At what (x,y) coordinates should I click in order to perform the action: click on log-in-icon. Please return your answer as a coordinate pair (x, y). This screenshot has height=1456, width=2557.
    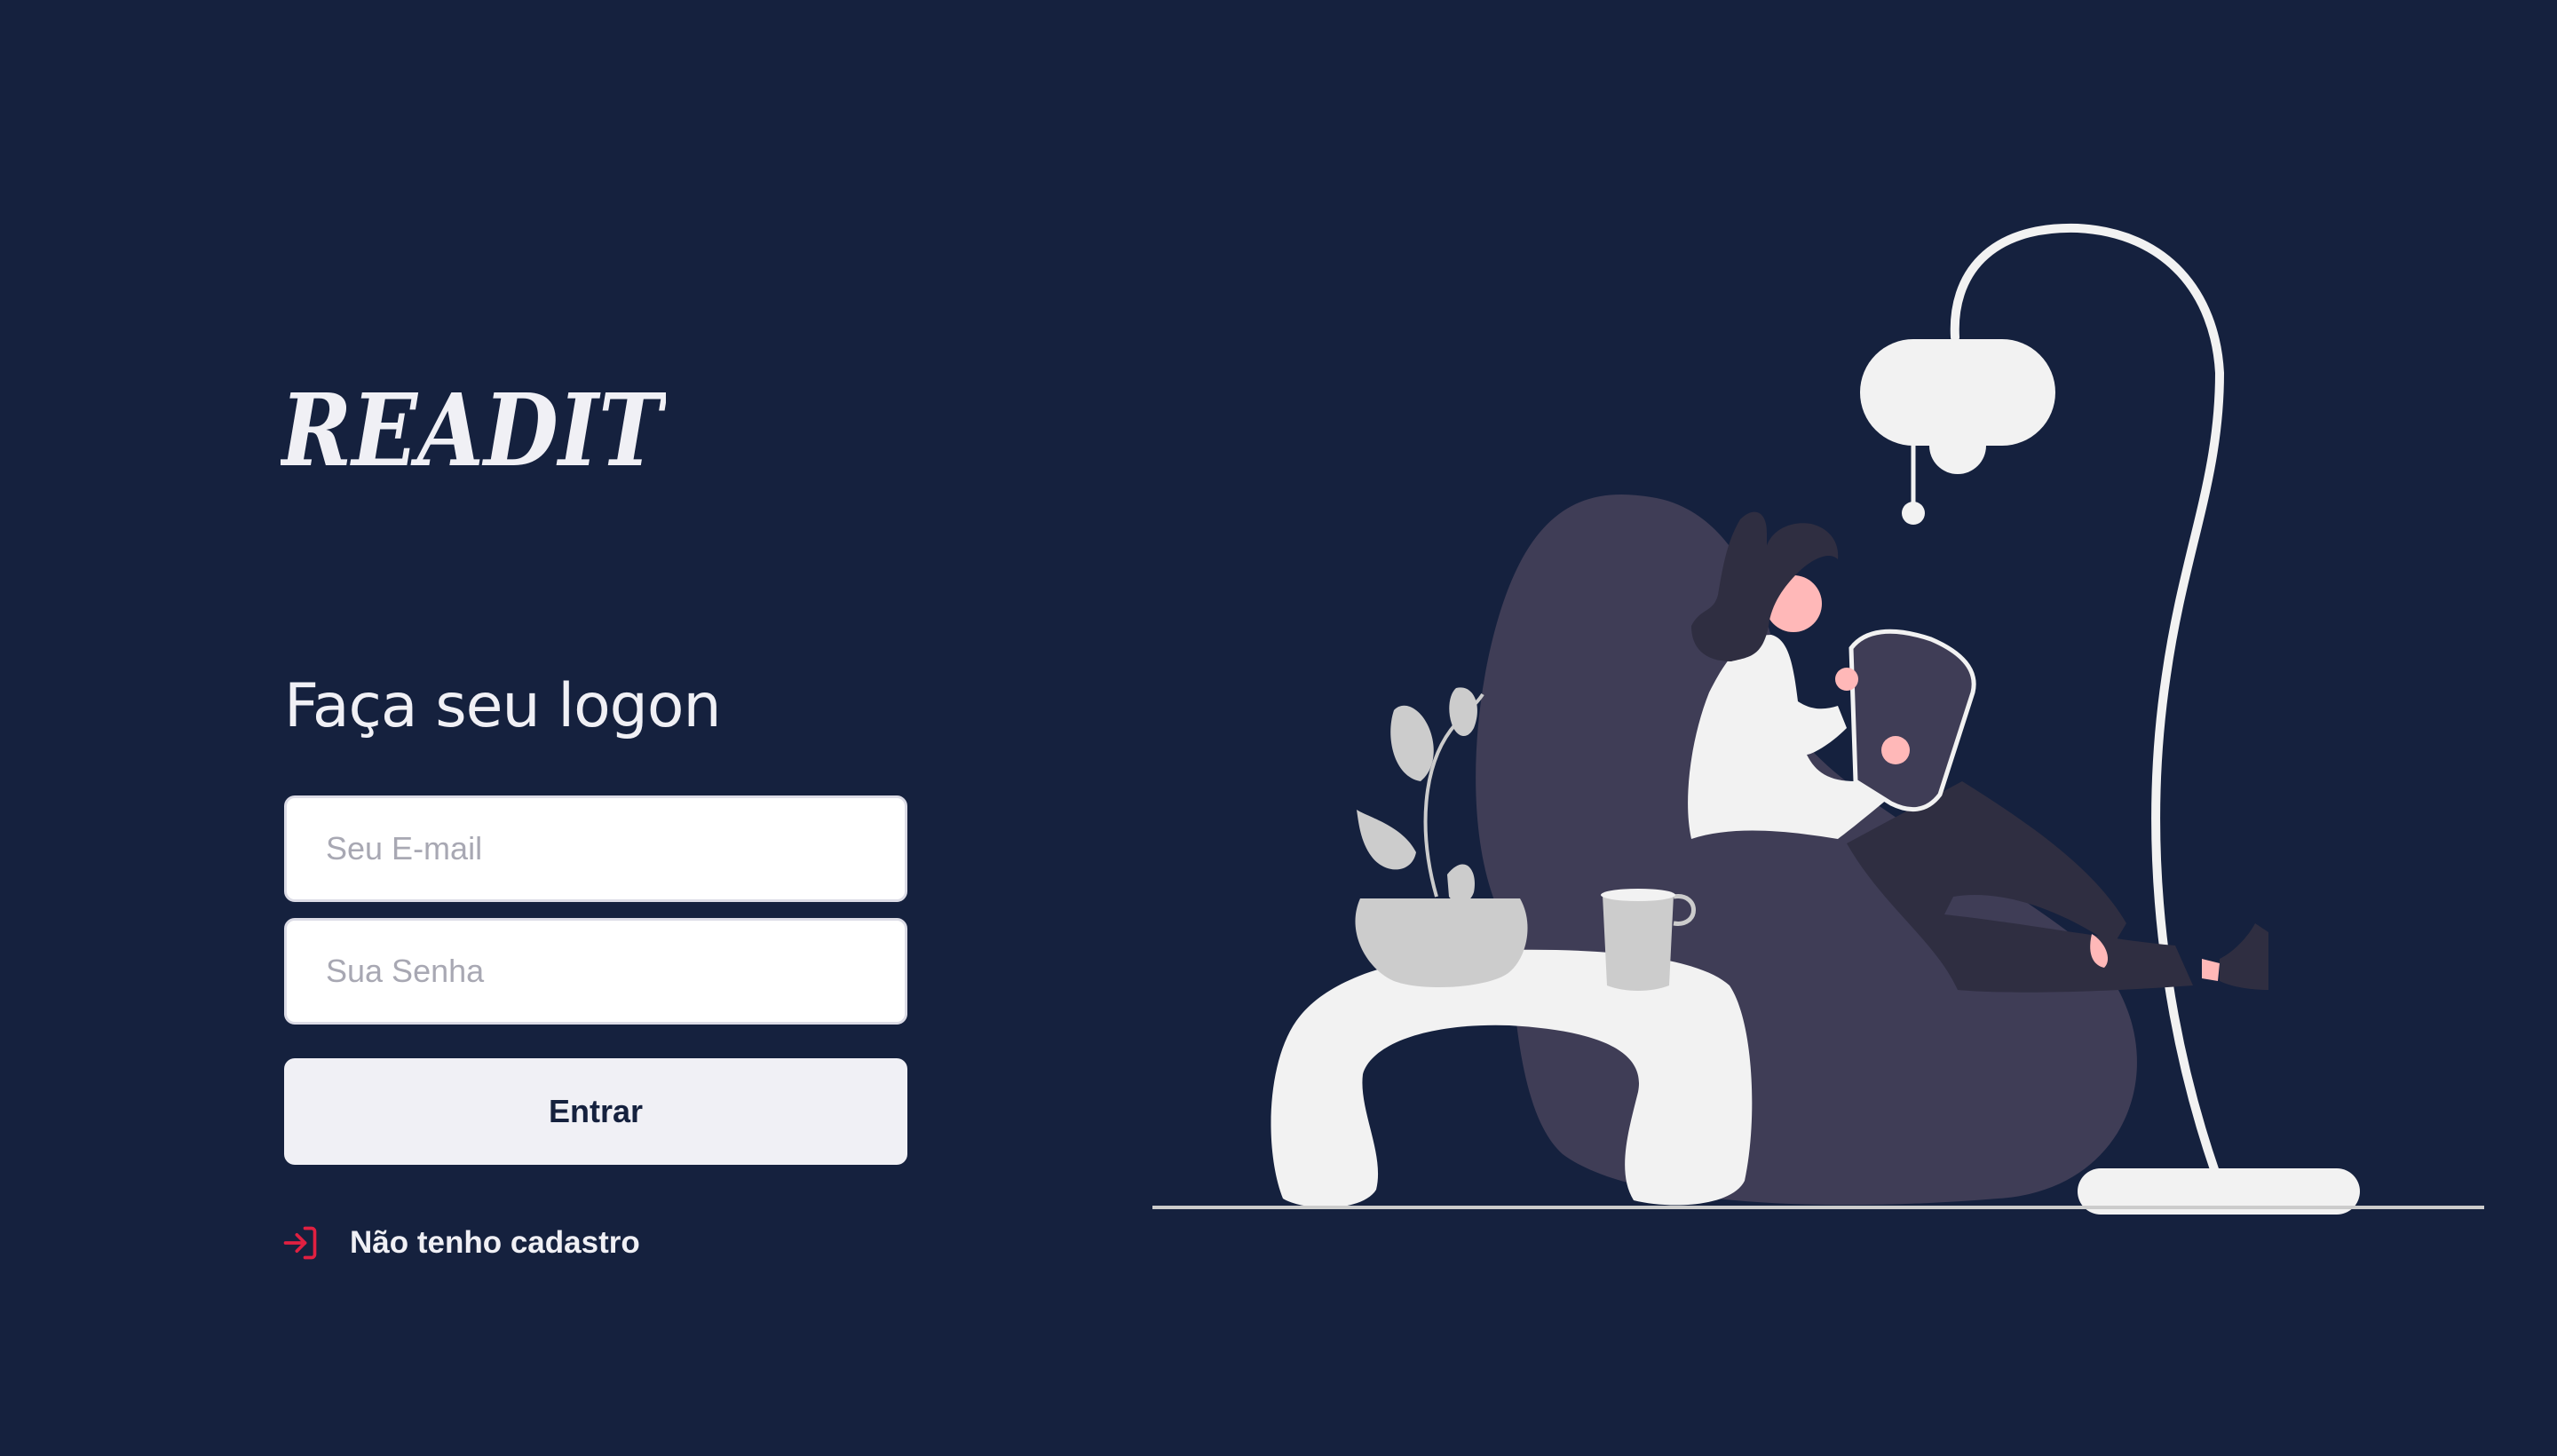
    Looking at the image, I should click on (300, 1242).